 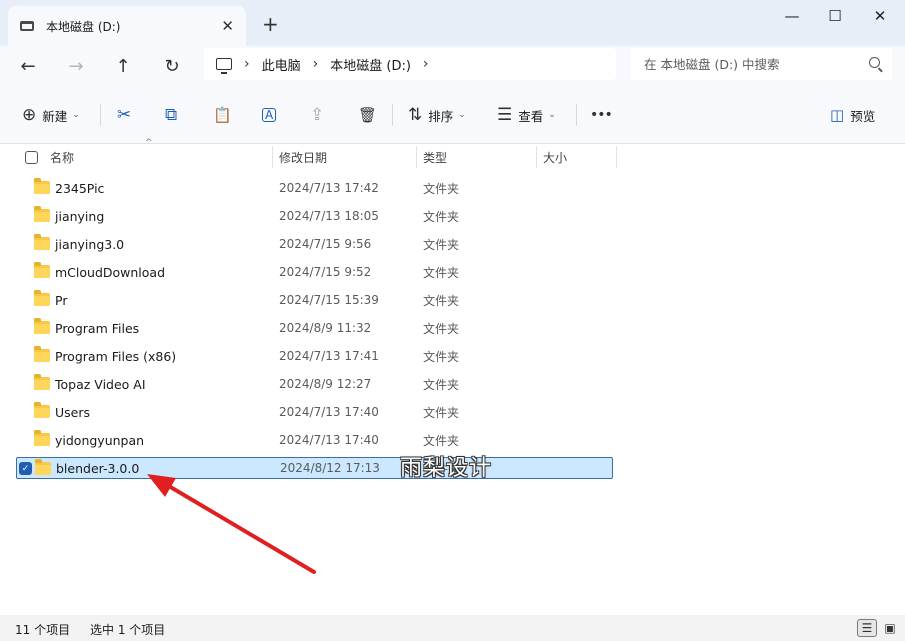 I want to click on share-icon: ⇪, so click(x=317, y=114).